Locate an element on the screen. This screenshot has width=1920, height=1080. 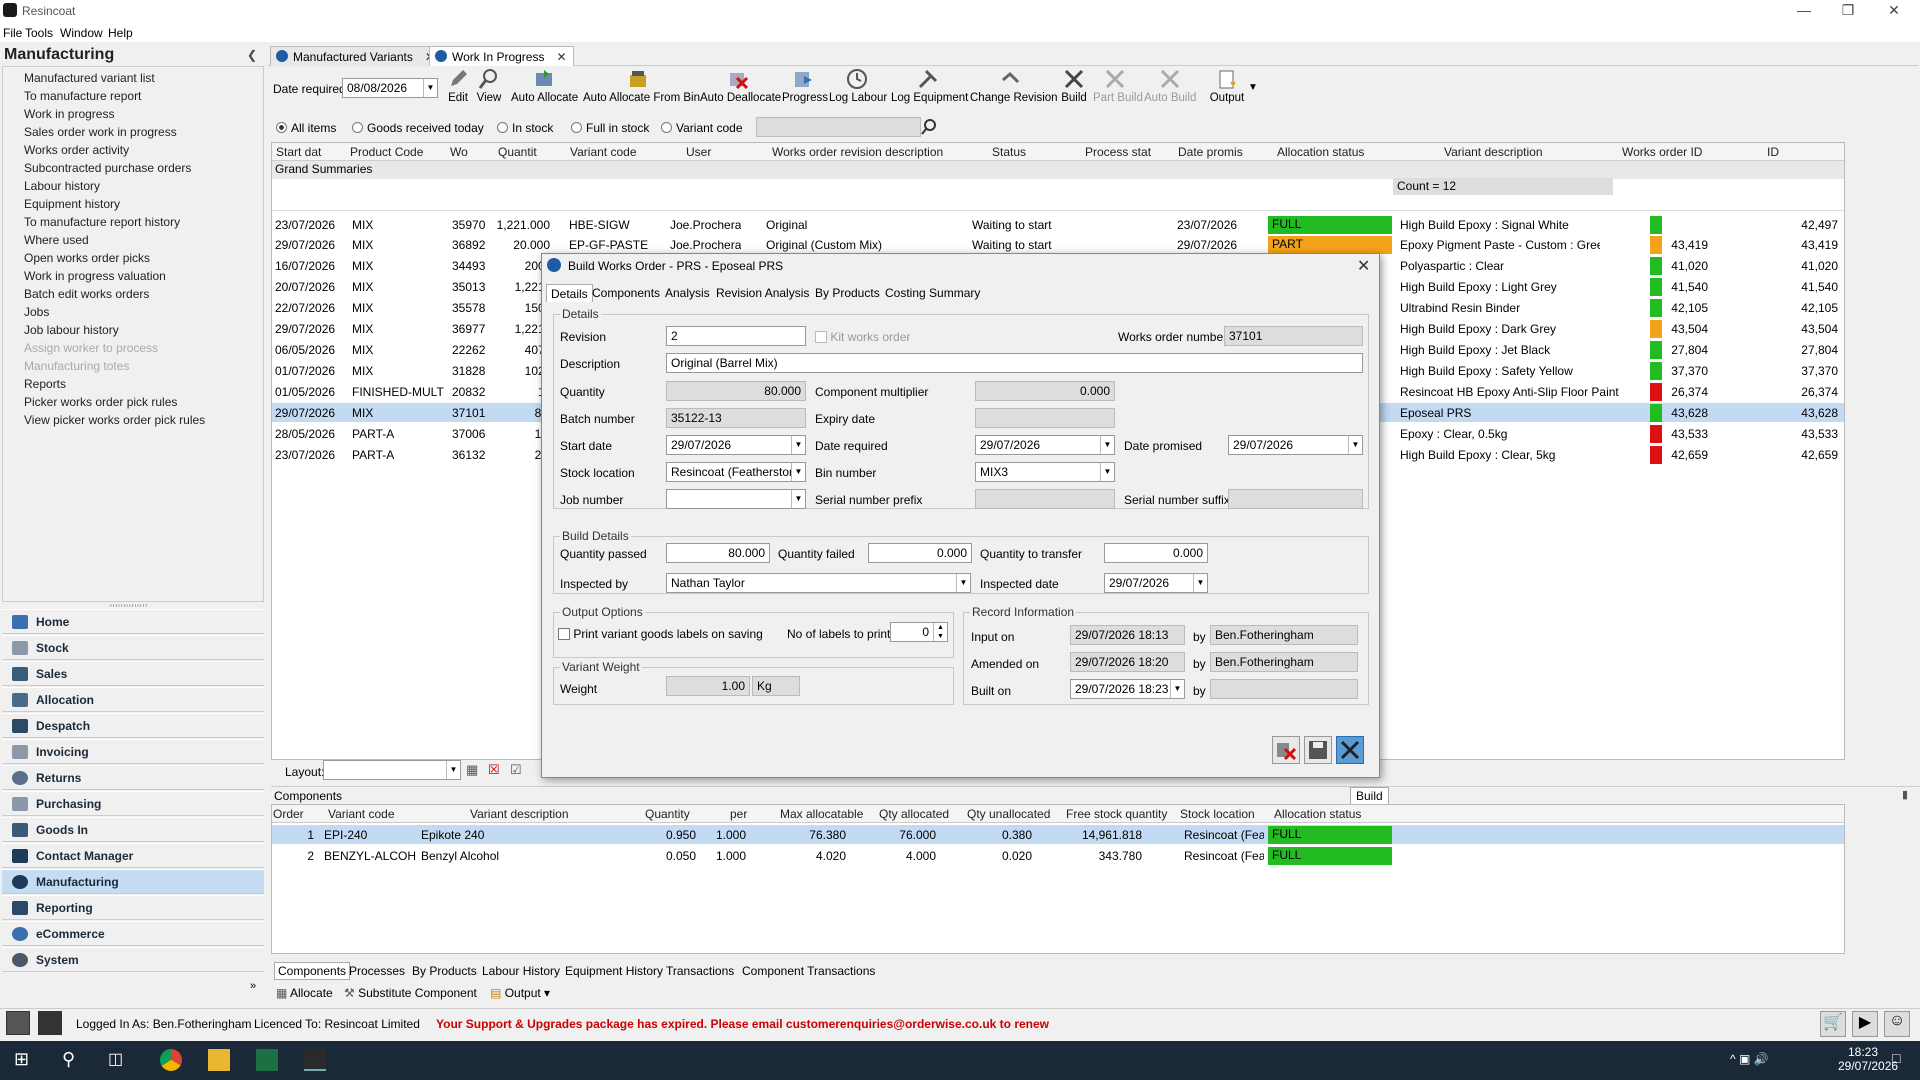
qty-transfer-field: 0.000 is located at coordinates (1156, 553).